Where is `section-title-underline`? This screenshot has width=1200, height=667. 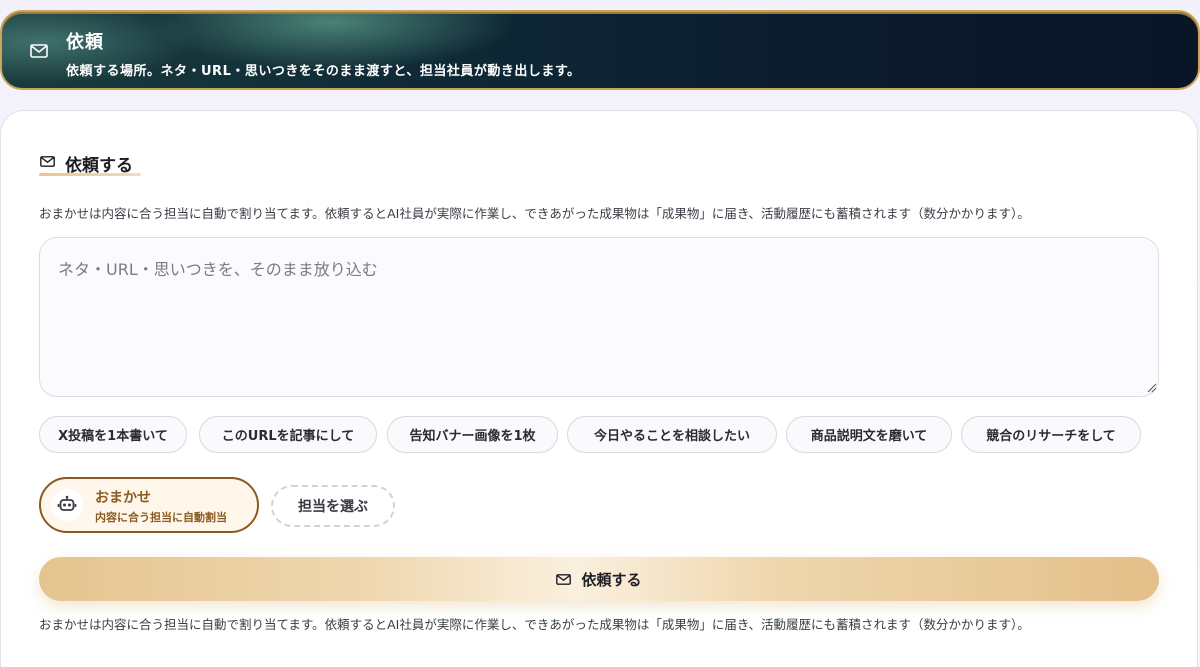
section-title-underline is located at coordinates (90, 174).